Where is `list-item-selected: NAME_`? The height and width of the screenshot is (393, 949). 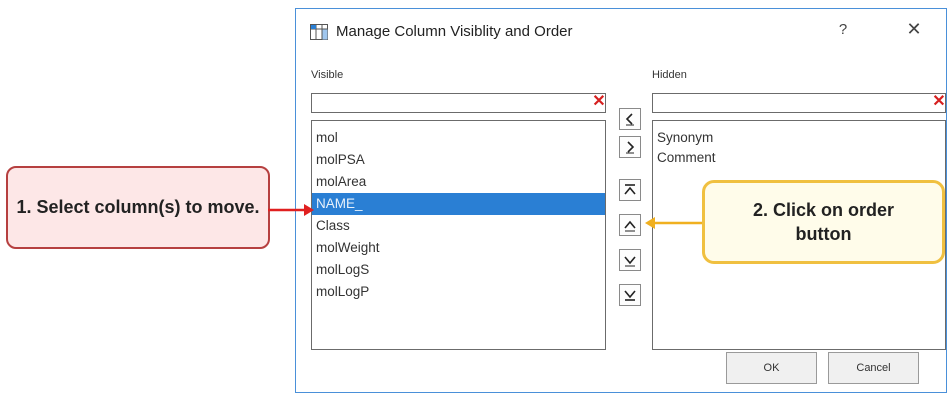 list-item-selected: NAME_ is located at coordinates (458, 204).